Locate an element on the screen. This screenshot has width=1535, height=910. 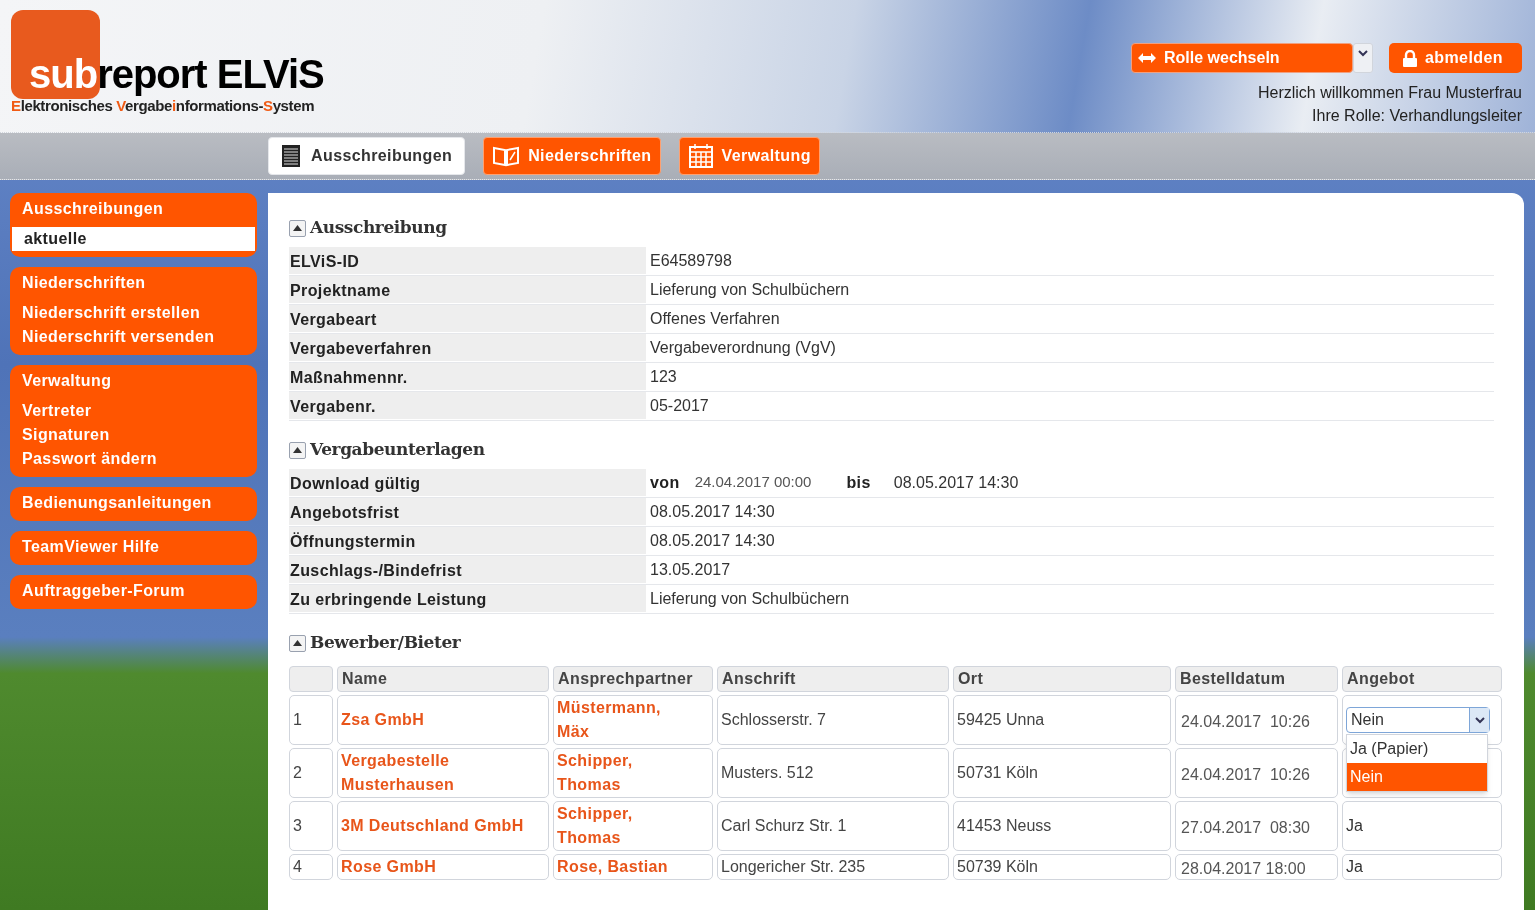
sidebar-item: Niederschrift erstellen is located at coordinates (133, 313).